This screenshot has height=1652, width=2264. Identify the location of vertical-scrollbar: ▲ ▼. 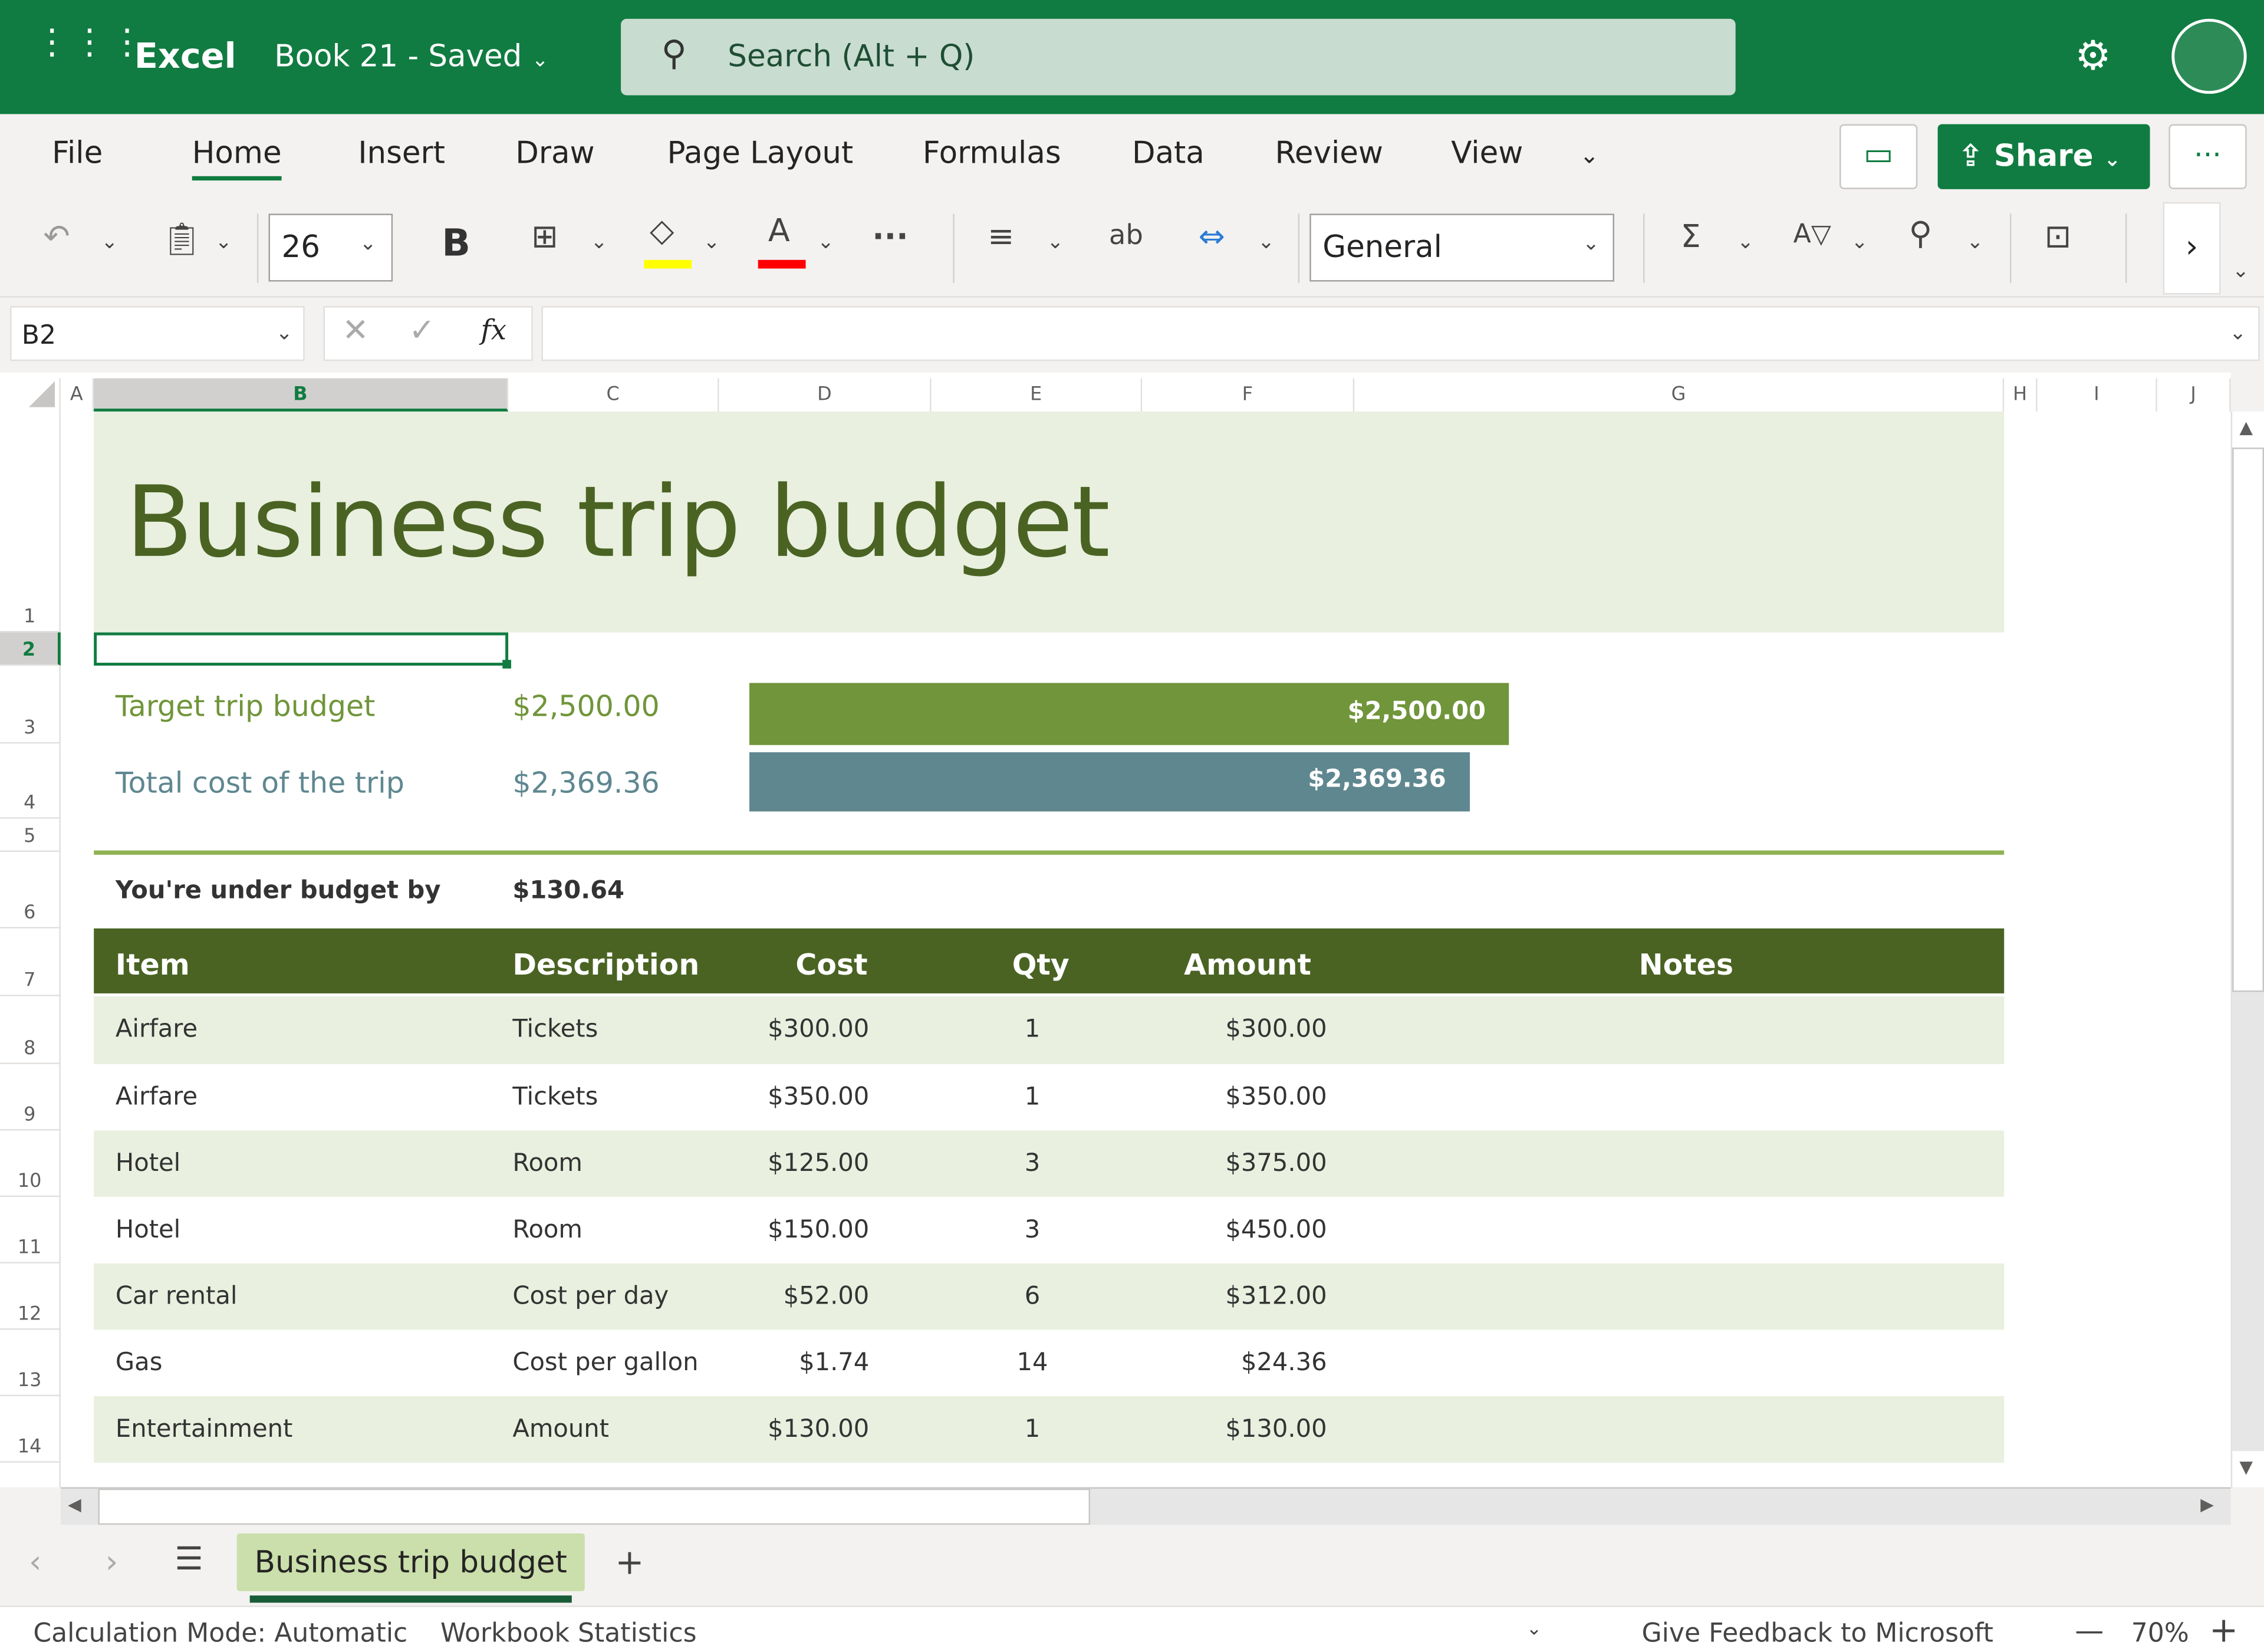
(2247, 950).